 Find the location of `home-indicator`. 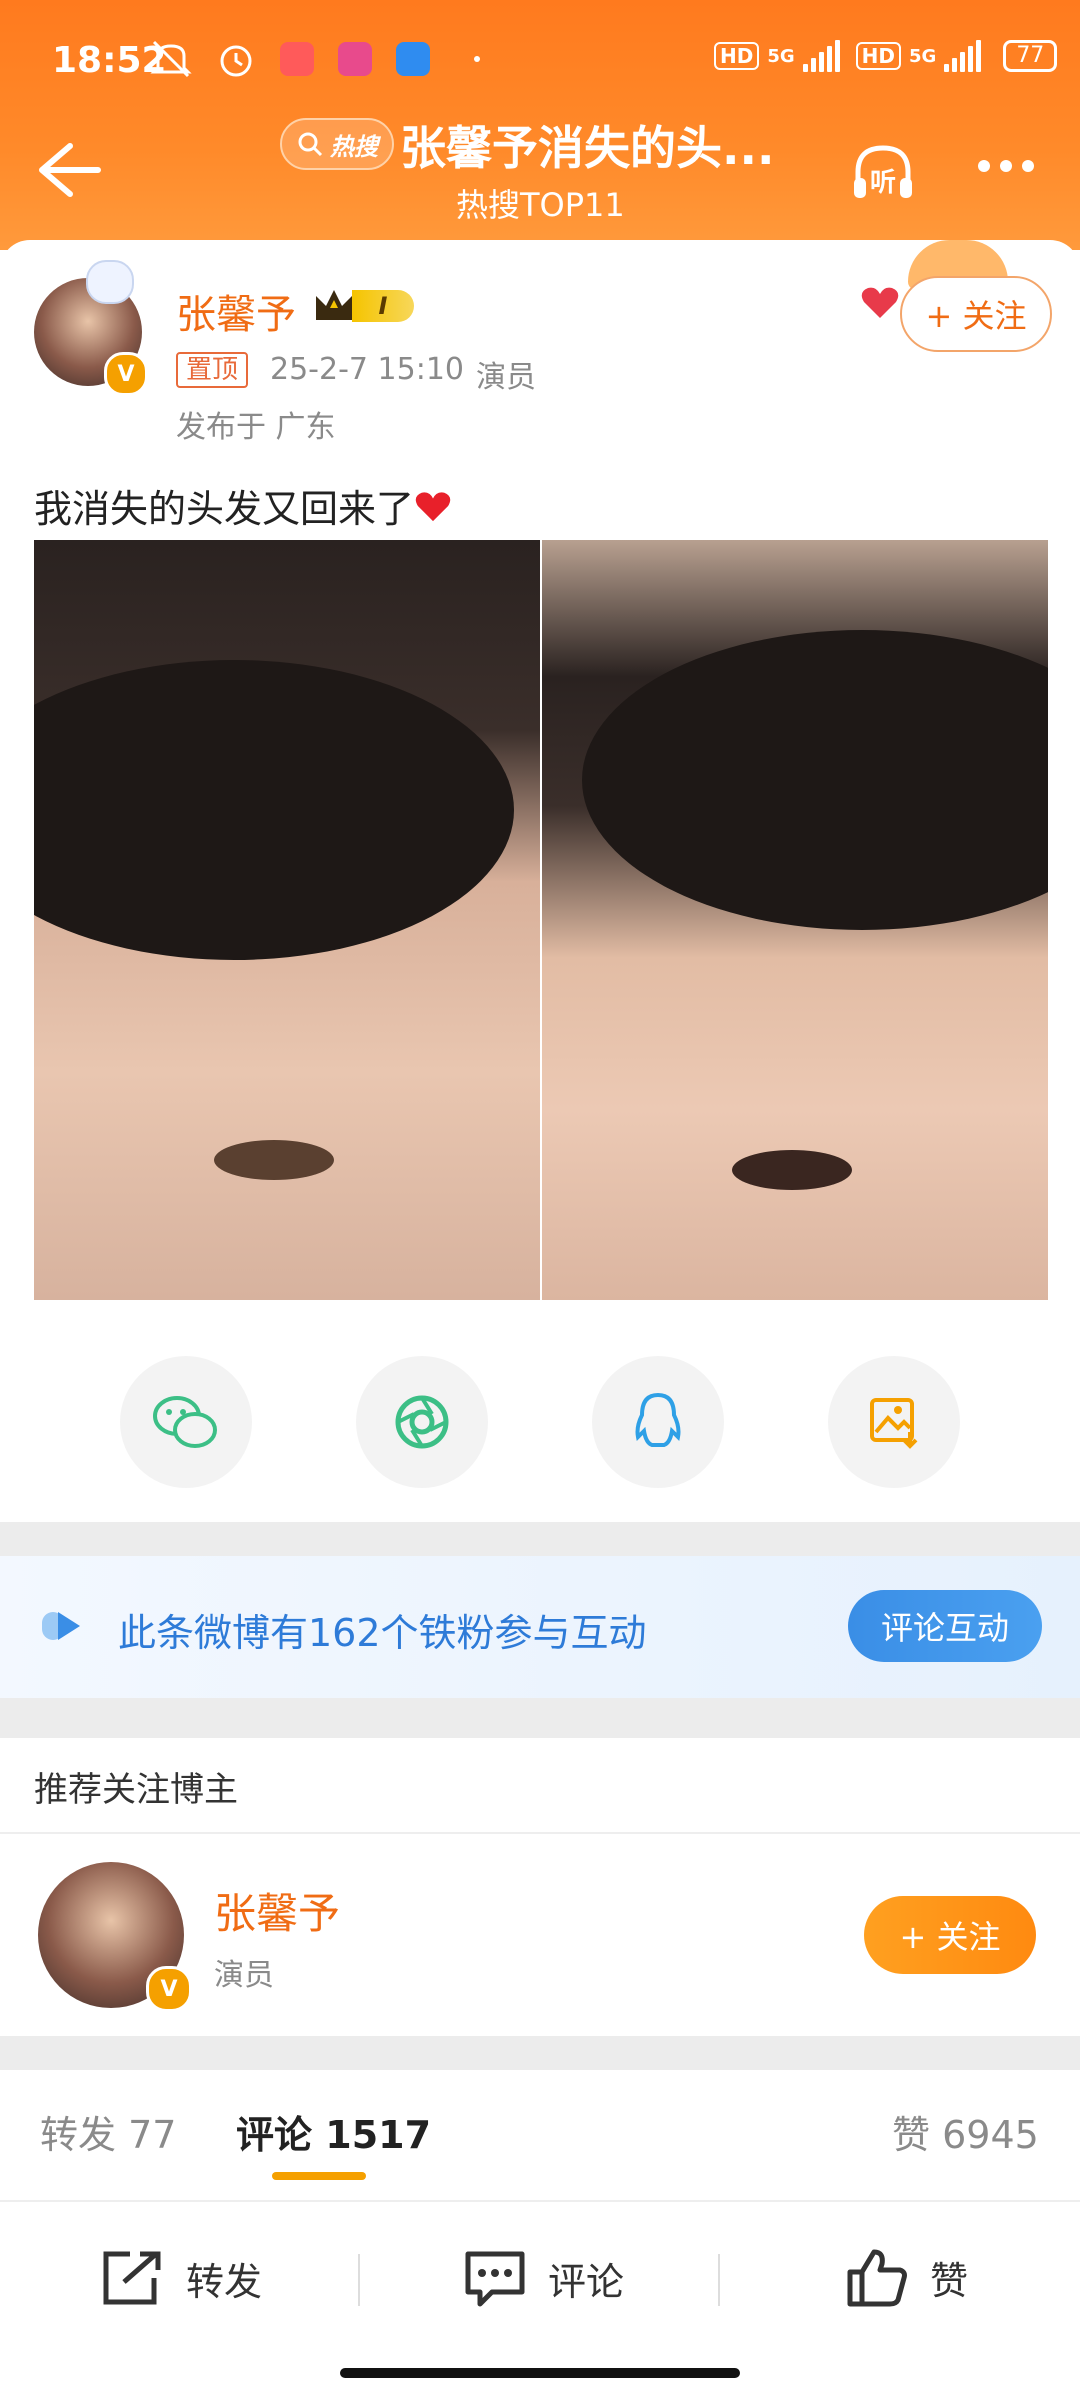

home-indicator is located at coordinates (540, 2373).